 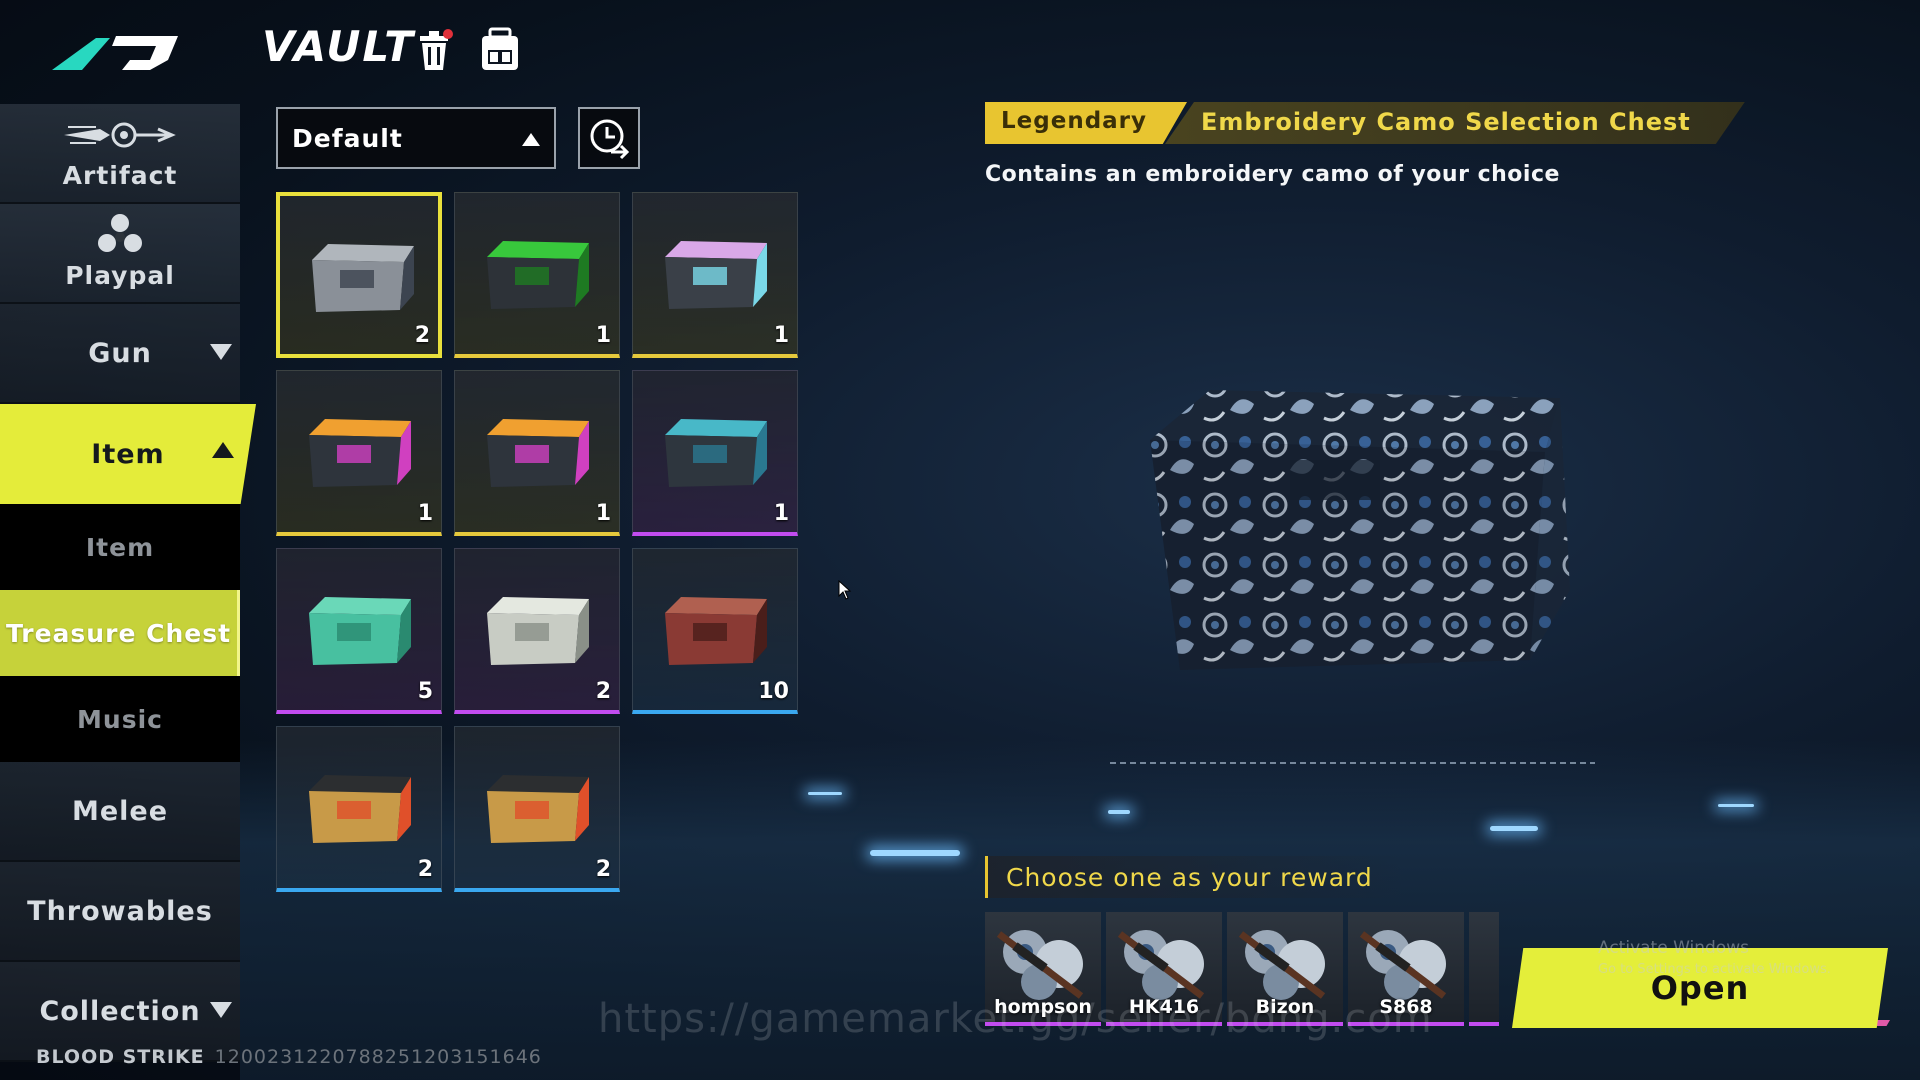 What do you see at coordinates (120, 254) in the screenshot?
I see `sidebar-item-playpal: Playpal` at bounding box center [120, 254].